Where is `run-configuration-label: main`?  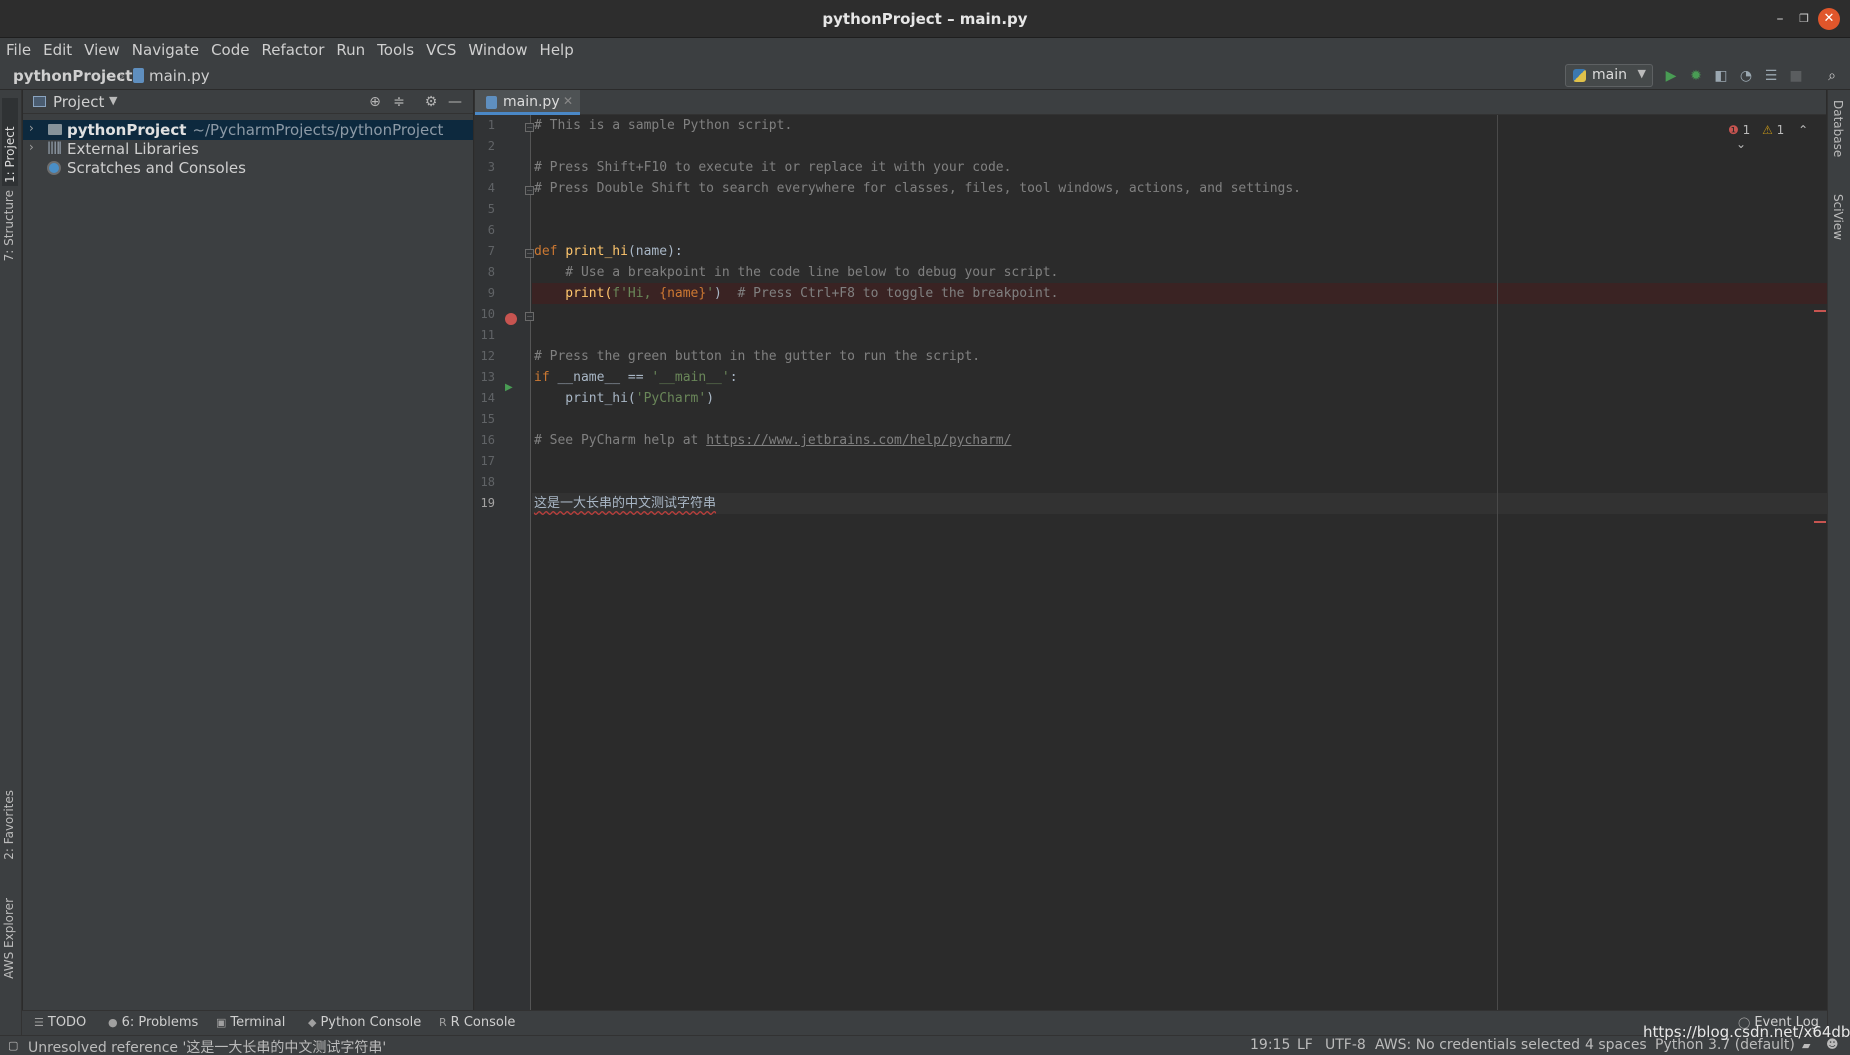 run-configuration-label: main is located at coordinates (1609, 75).